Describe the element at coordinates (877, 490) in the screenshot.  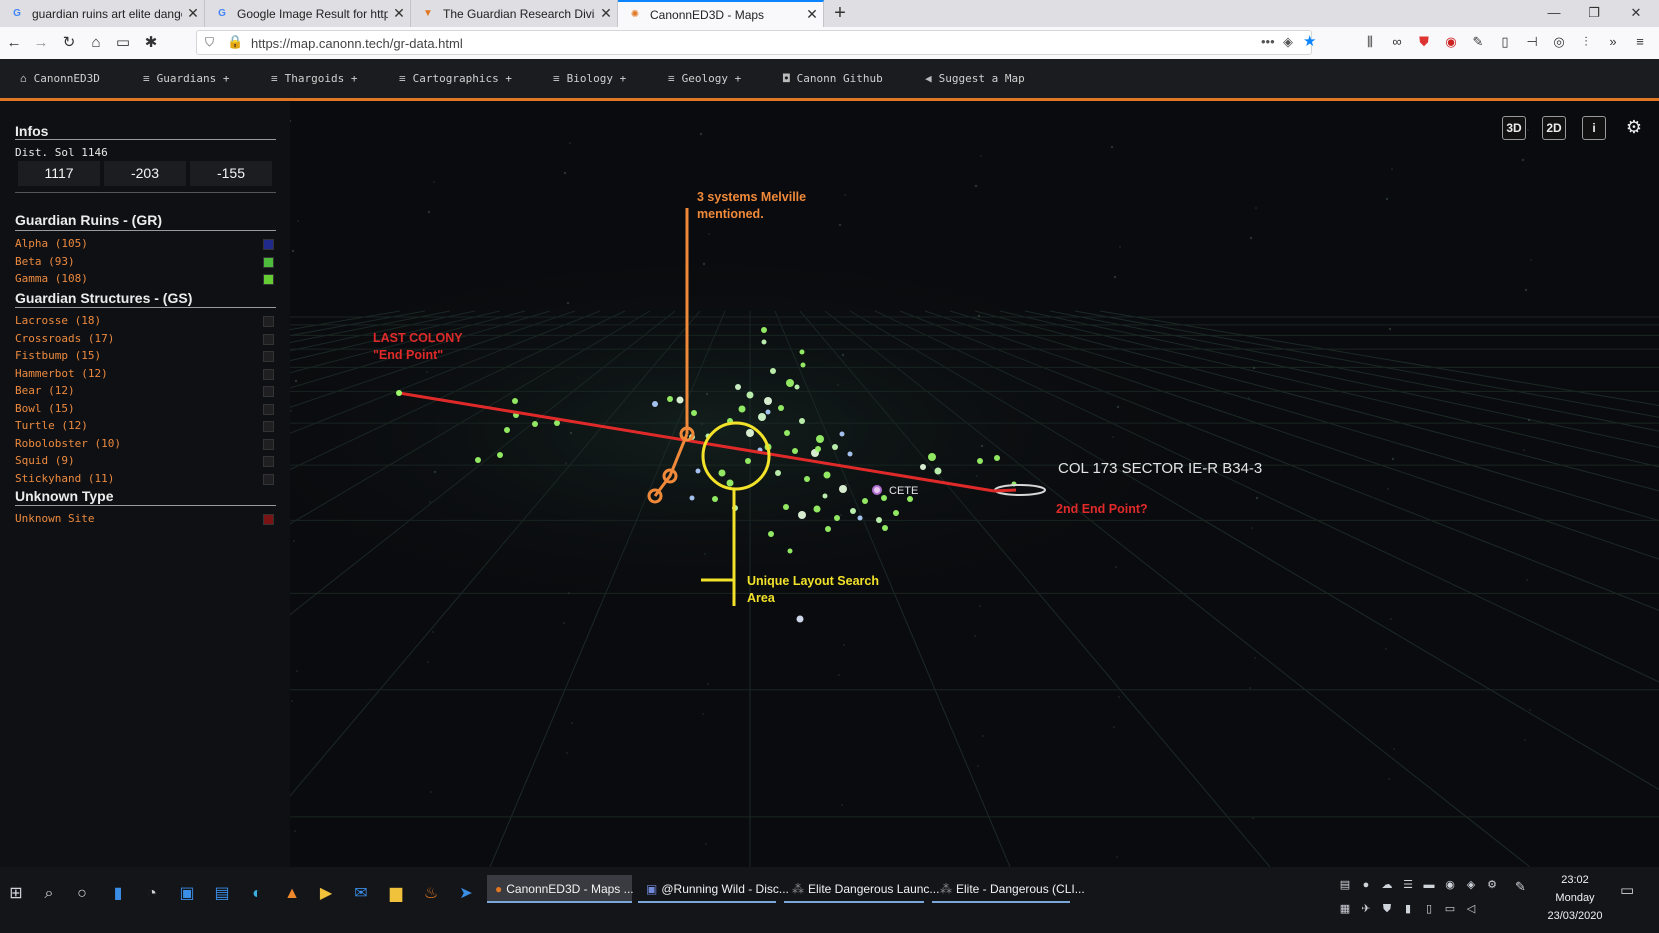
I see `cete-system-marker` at that location.